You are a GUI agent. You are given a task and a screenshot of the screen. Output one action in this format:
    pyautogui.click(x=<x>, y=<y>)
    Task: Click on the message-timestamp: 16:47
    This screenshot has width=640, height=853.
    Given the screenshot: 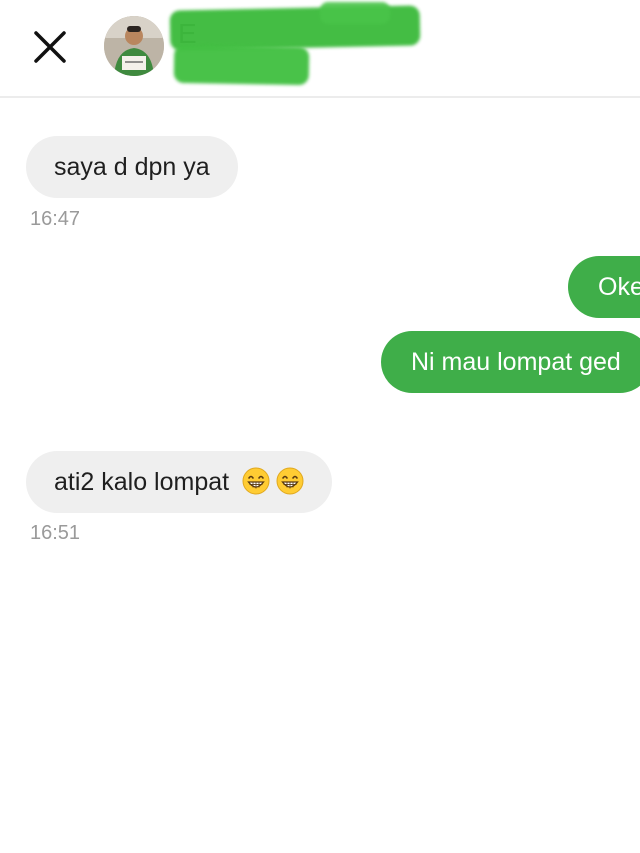 What is the action you would take?
    pyautogui.click(x=55, y=219)
    